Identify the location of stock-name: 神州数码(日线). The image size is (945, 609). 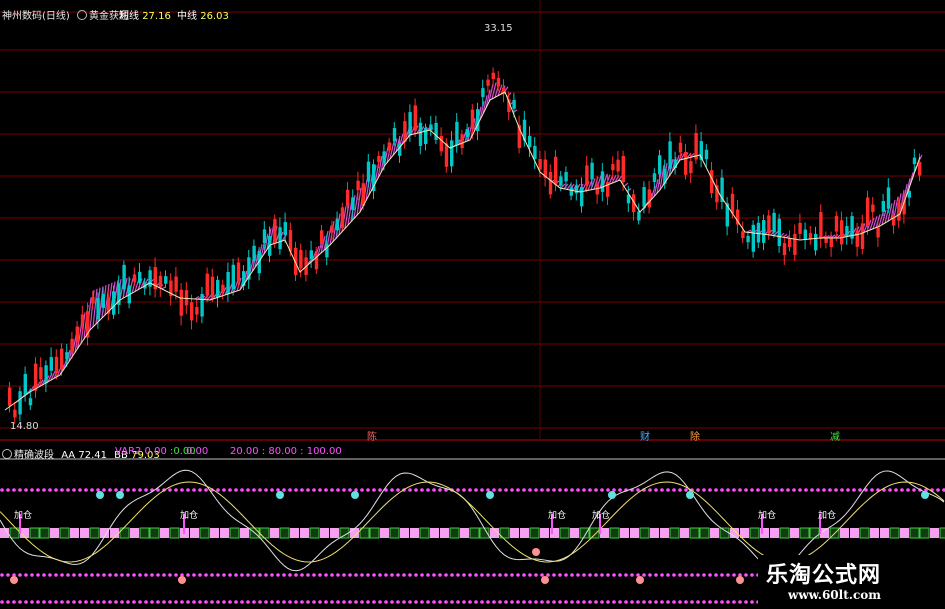
(36, 16).